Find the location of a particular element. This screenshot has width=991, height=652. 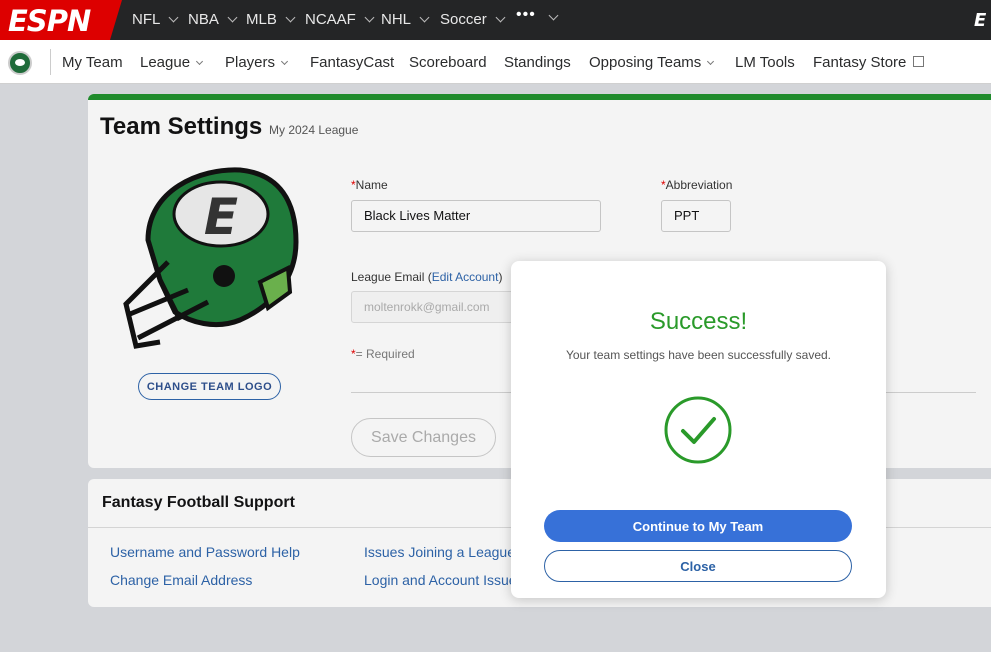

nav-standings: Standings is located at coordinates (537, 62).